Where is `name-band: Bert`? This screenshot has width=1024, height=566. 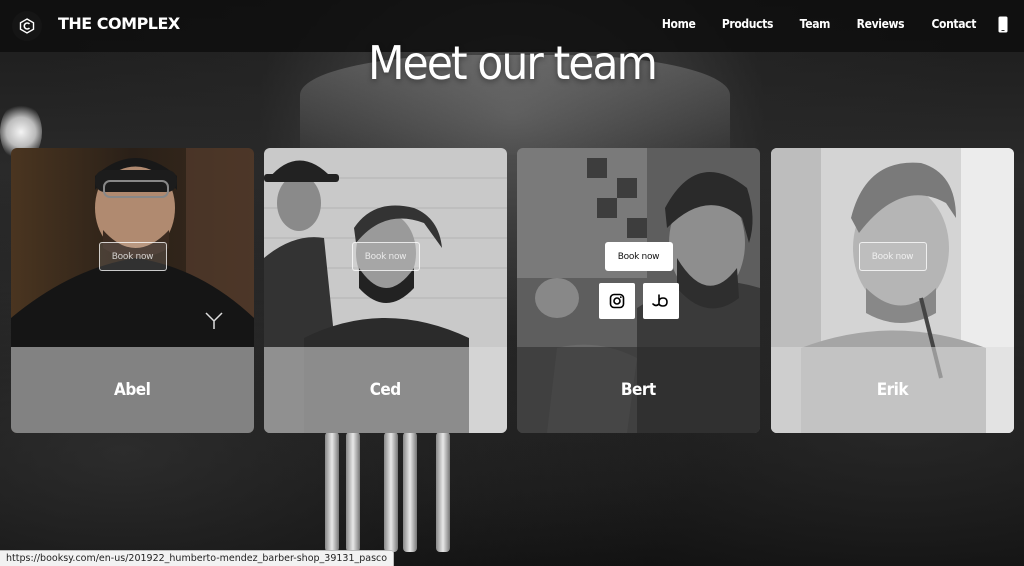
name-band: Bert is located at coordinates (638, 390).